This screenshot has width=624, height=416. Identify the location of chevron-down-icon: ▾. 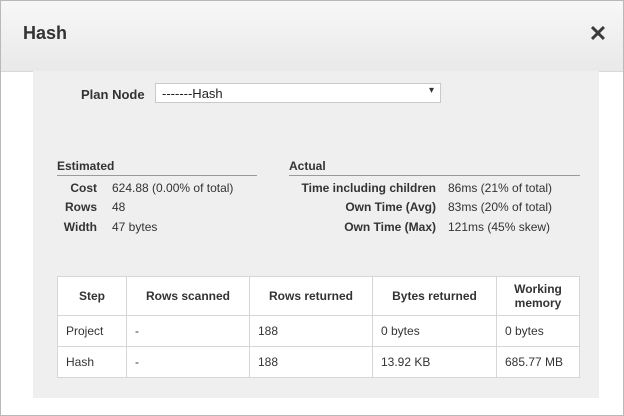
(431, 90).